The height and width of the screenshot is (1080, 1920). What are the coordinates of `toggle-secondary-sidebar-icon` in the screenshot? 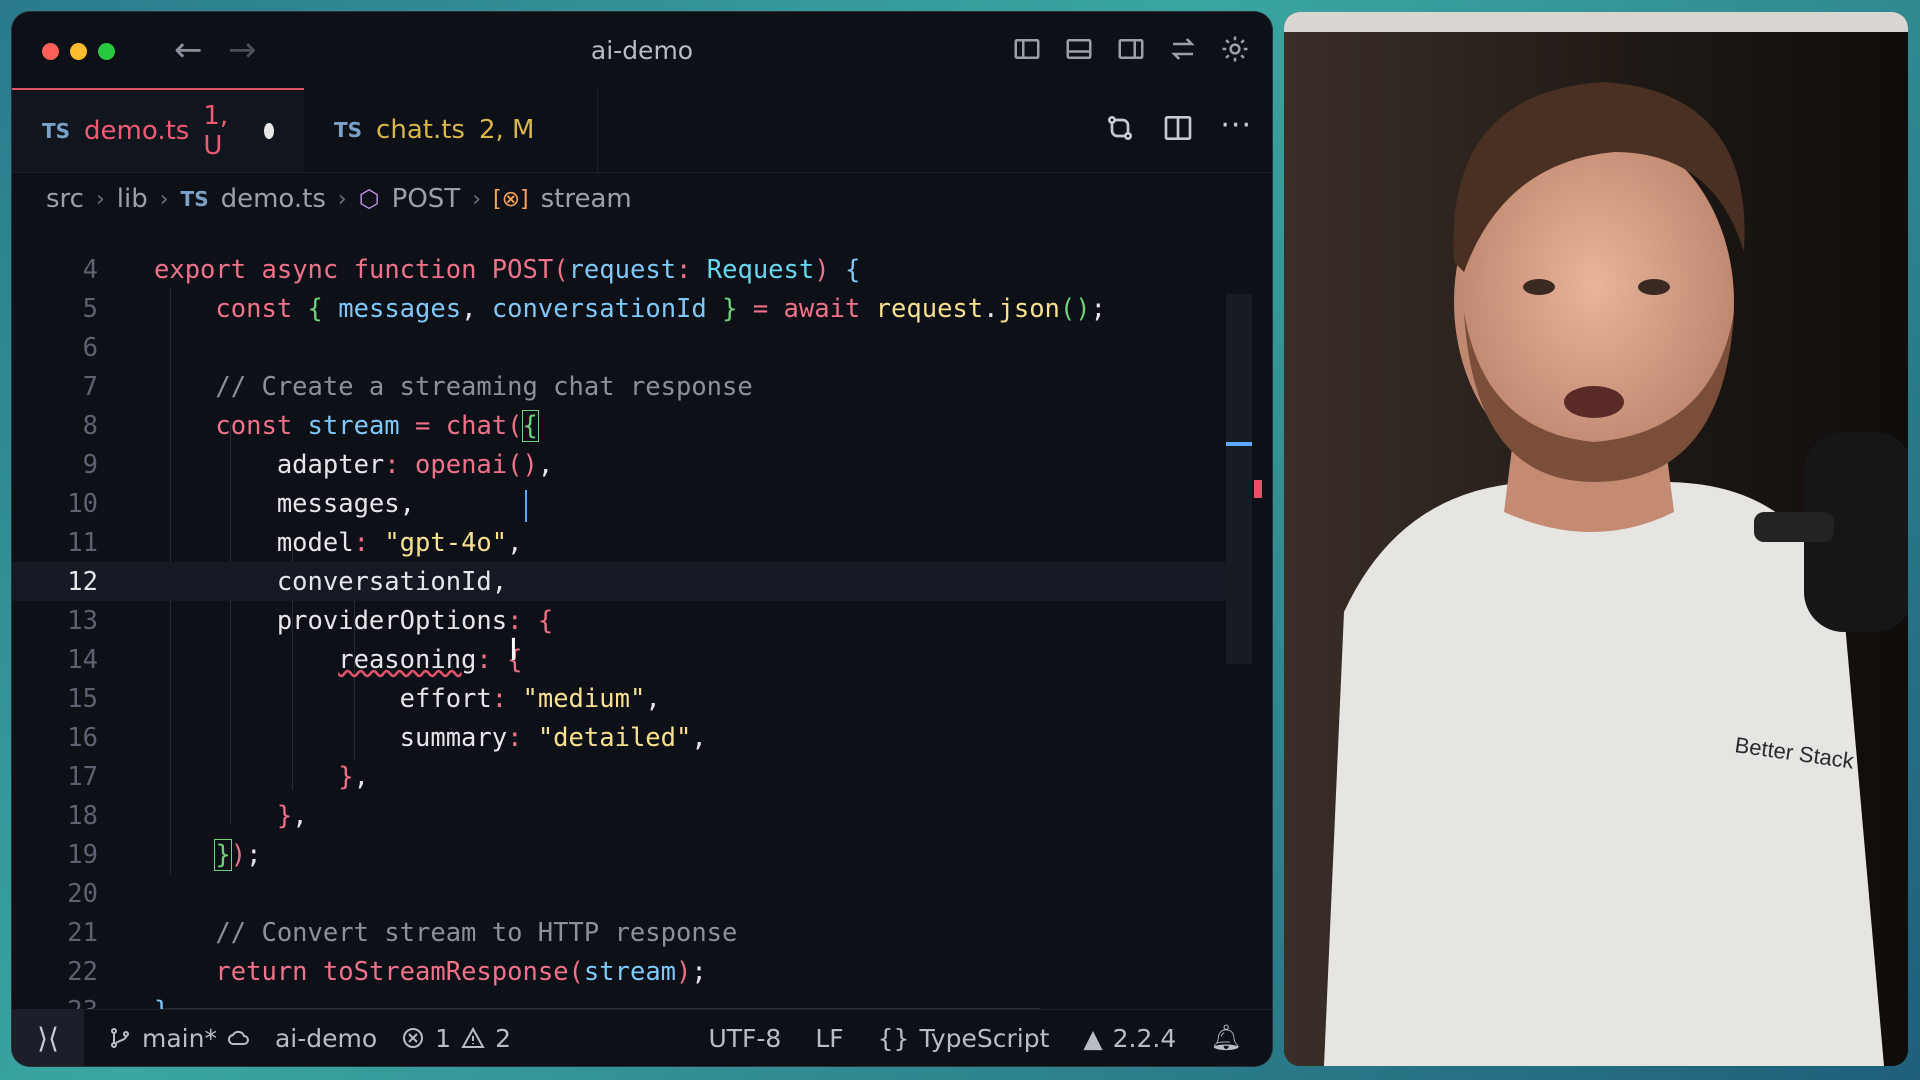 It's located at (1131, 49).